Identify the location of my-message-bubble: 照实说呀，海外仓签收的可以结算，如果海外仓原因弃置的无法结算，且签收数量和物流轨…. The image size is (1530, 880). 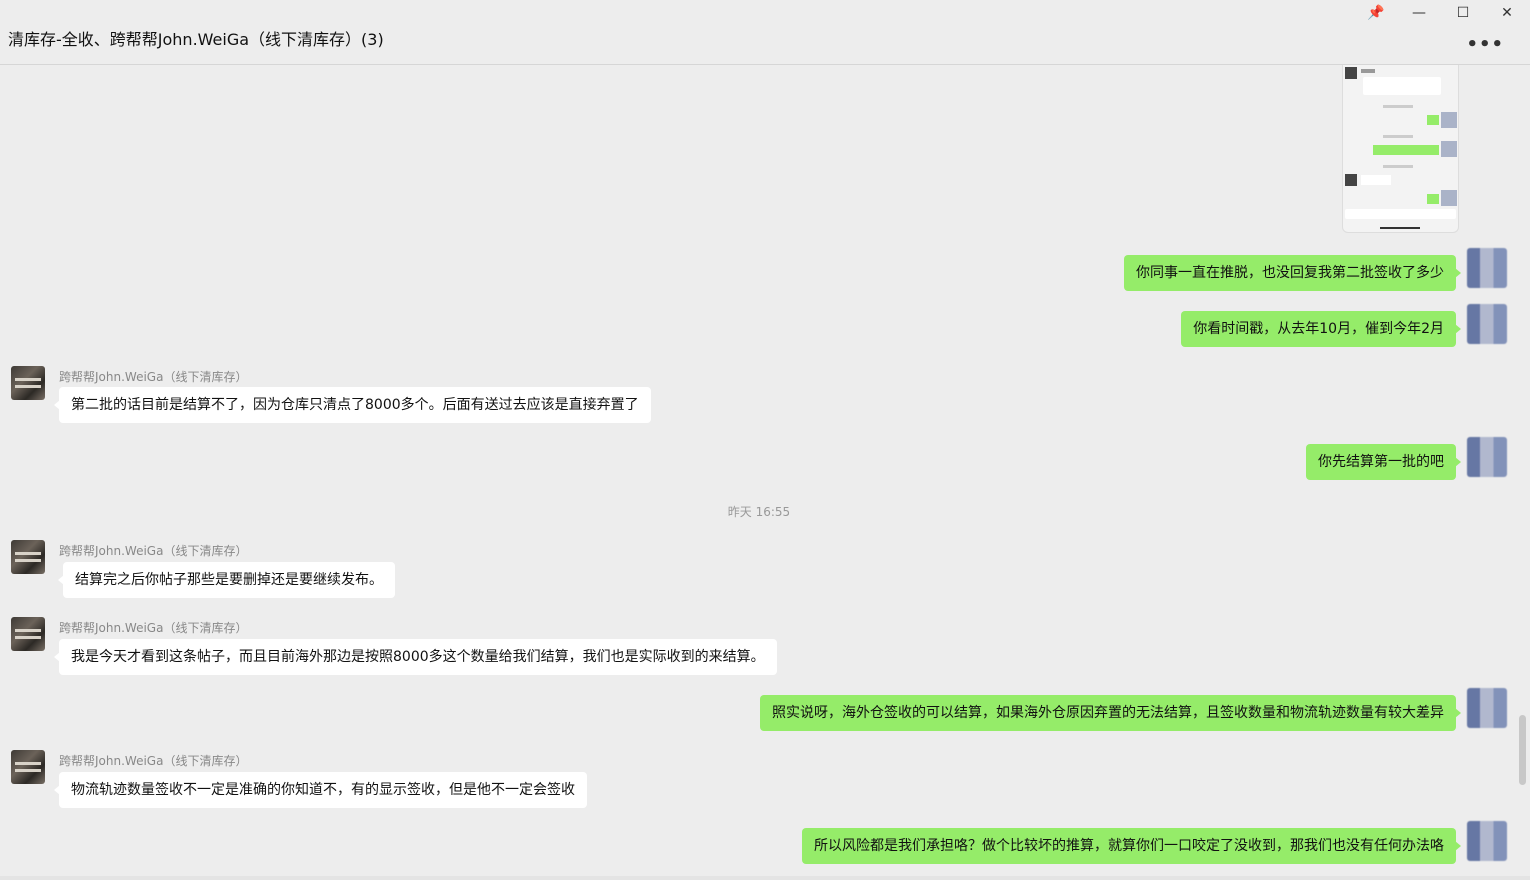
(1110, 713).